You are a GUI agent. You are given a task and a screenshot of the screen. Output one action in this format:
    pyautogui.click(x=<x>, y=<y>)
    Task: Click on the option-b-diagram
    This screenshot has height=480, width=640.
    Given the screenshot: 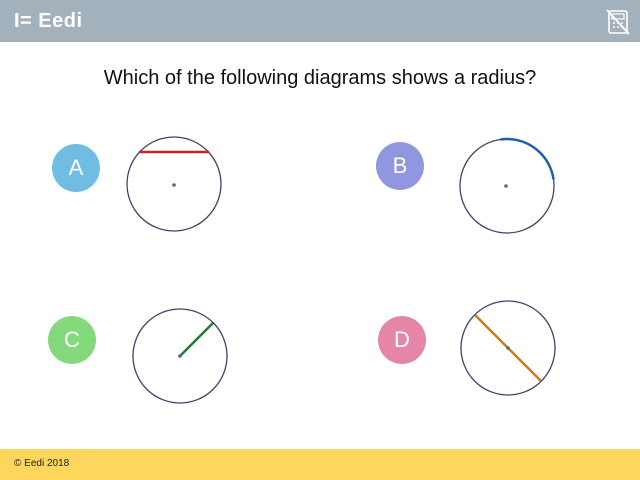 What is the action you would take?
    pyautogui.click(x=507, y=186)
    